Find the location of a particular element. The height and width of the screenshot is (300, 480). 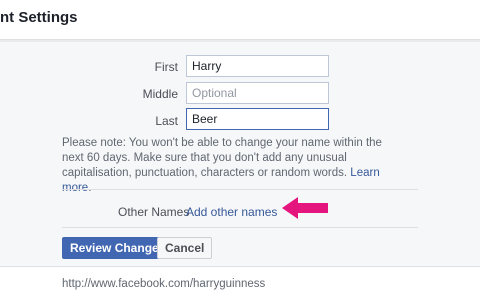

other-names-label: Other Names is located at coordinates (154, 212).